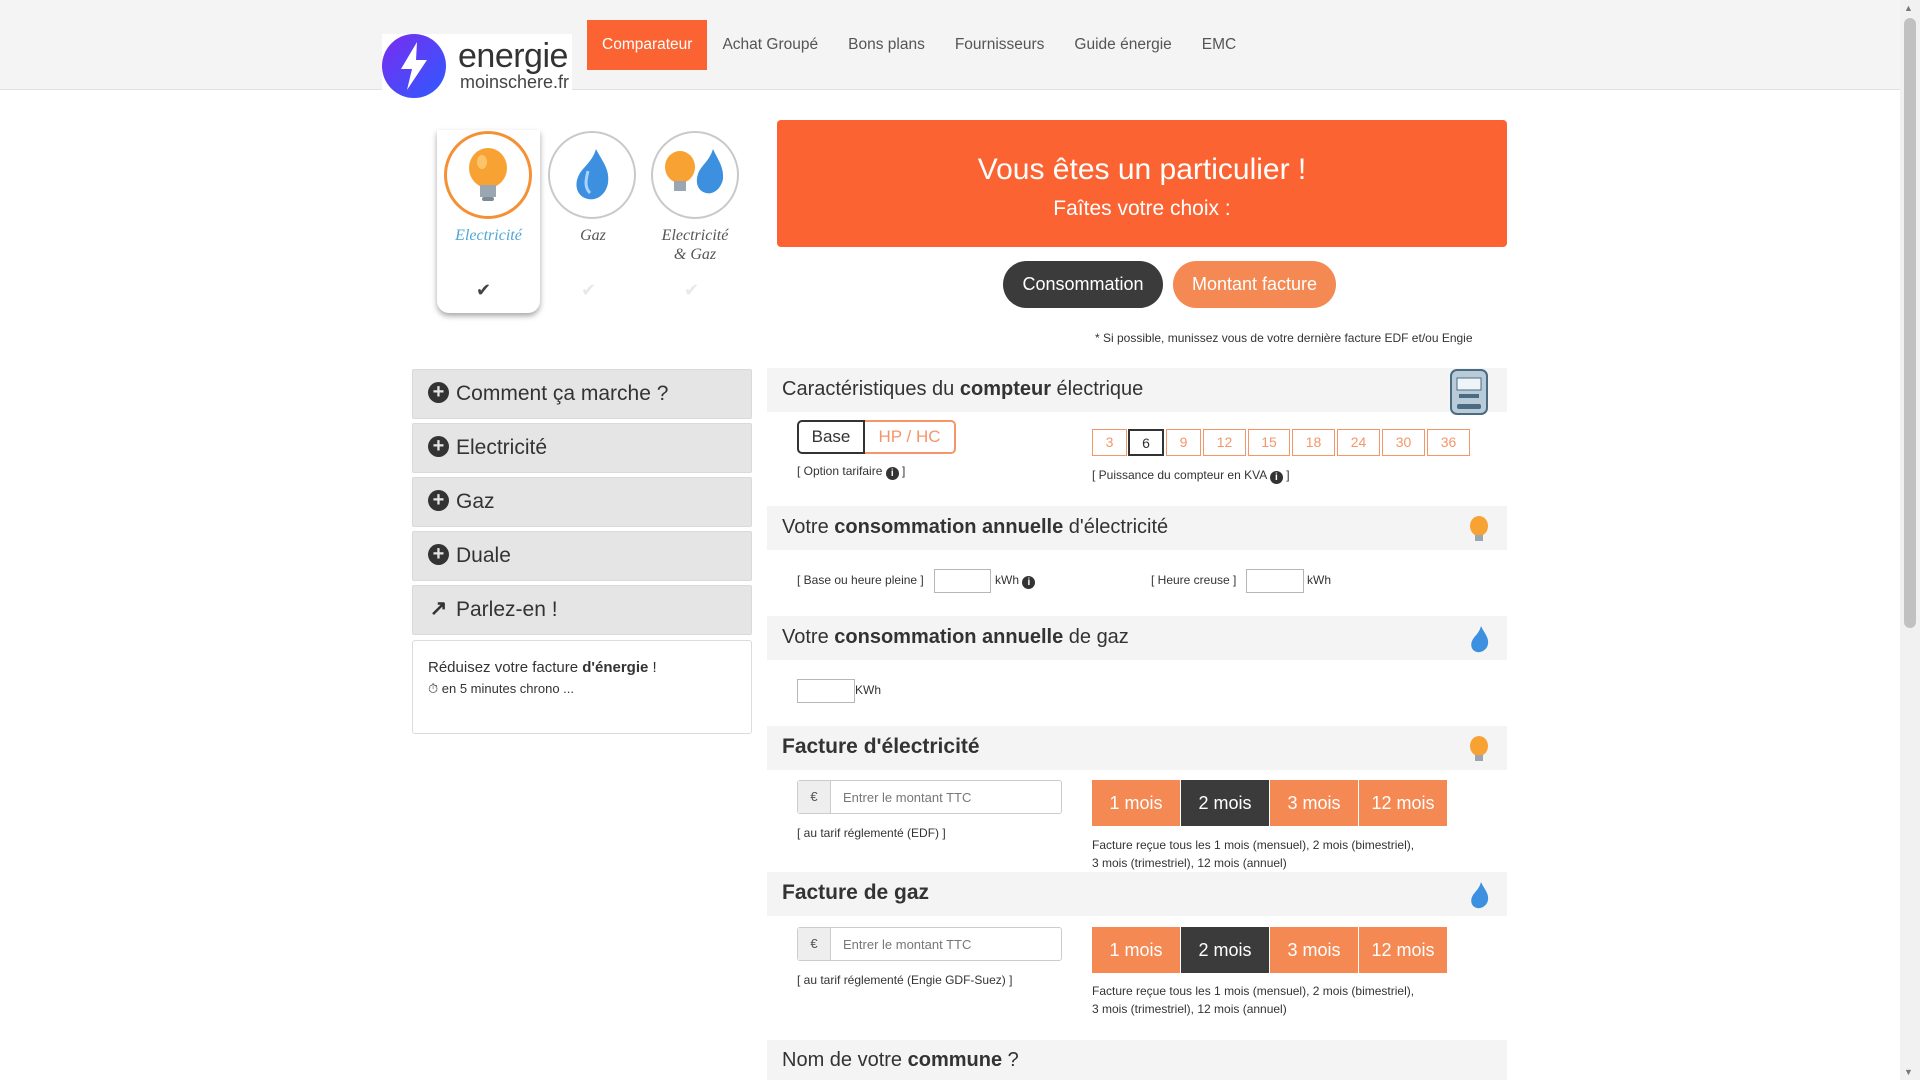  What do you see at coordinates (1137, 748) in the screenshot?
I see `section-facture-elec: Facture d'électricité` at bounding box center [1137, 748].